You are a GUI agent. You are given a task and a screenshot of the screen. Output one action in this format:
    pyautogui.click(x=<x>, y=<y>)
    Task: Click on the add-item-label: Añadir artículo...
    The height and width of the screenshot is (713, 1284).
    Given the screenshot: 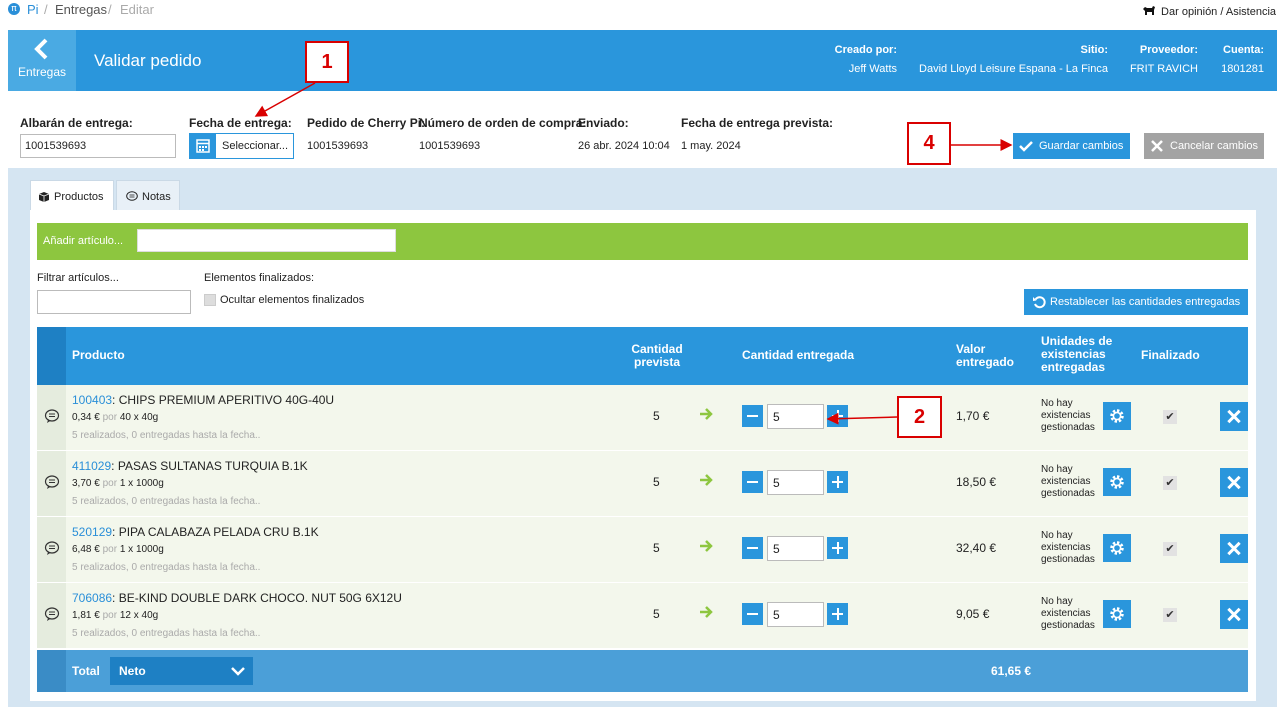 What is the action you would take?
    pyautogui.click(x=83, y=241)
    